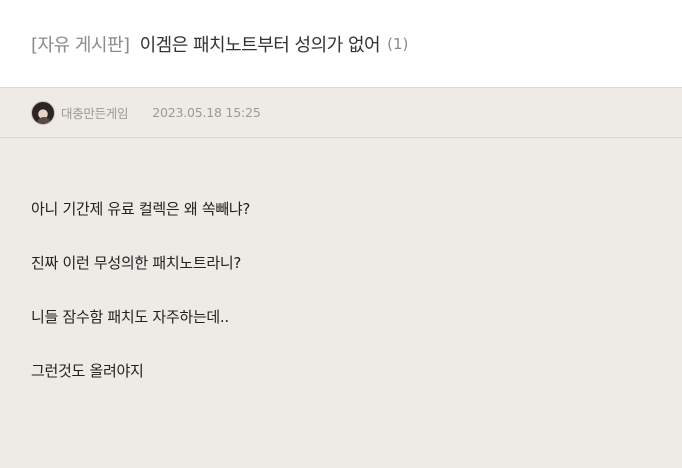 The image size is (682, 468). I want to click on post-body-line: 그런것도 올려야지, so click(87, 371).